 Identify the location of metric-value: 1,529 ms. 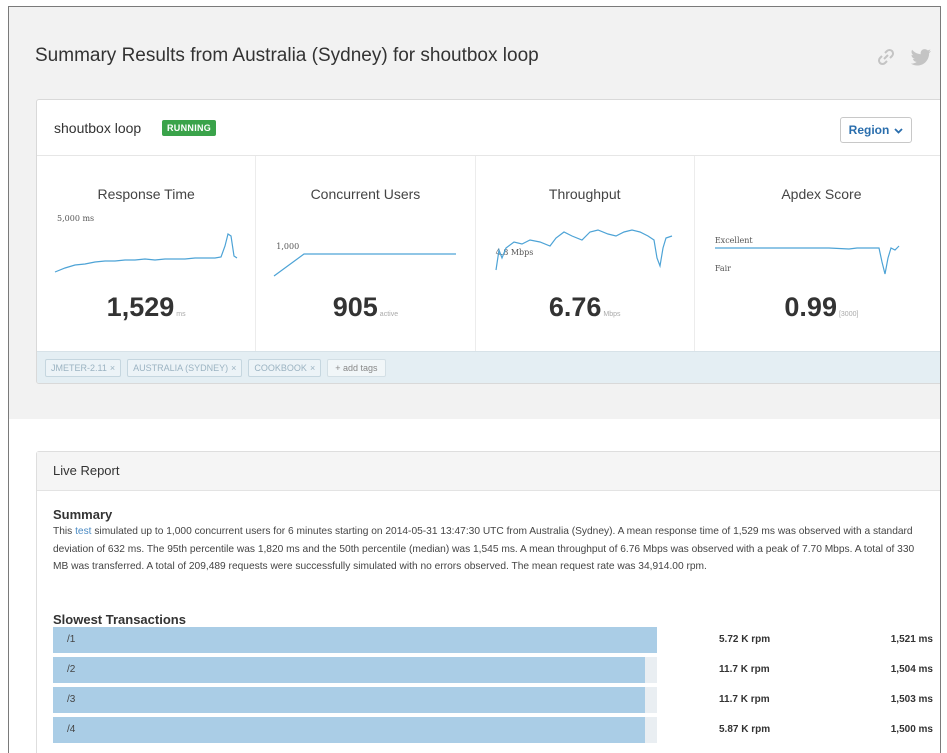
(146, 307).